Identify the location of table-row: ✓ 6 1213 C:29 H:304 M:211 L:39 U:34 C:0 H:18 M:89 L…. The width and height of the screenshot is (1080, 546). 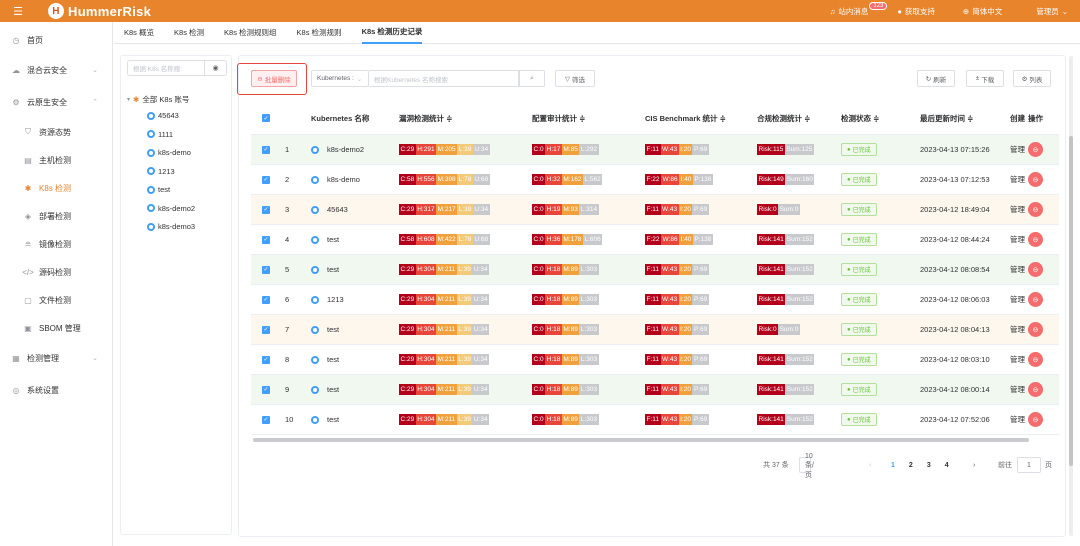
(655, 300).